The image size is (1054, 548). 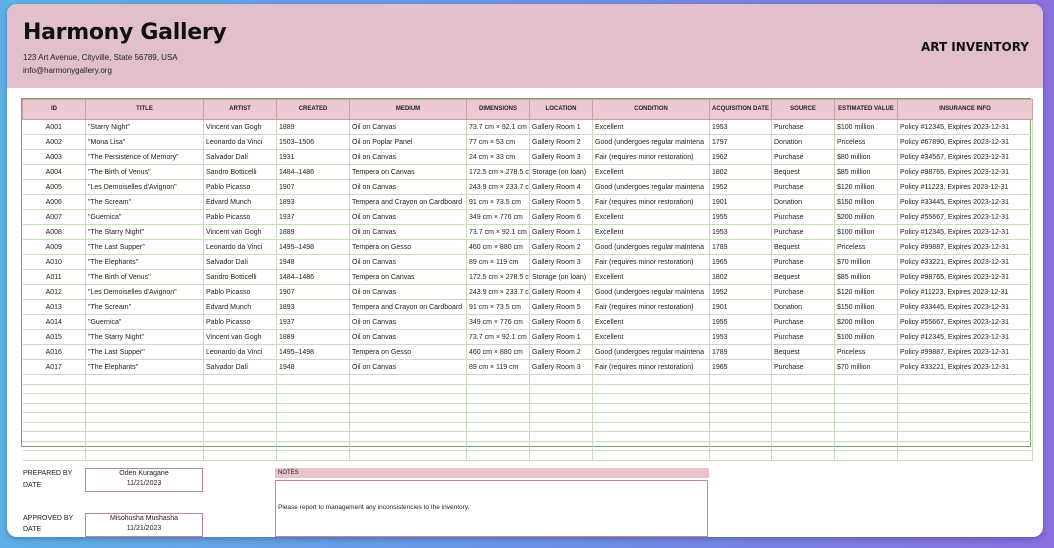 What do you see at coordinates (561, 247) in the screenshot?
I see `table-cell: Gallery Room 2` at bounding box center [561, 247].